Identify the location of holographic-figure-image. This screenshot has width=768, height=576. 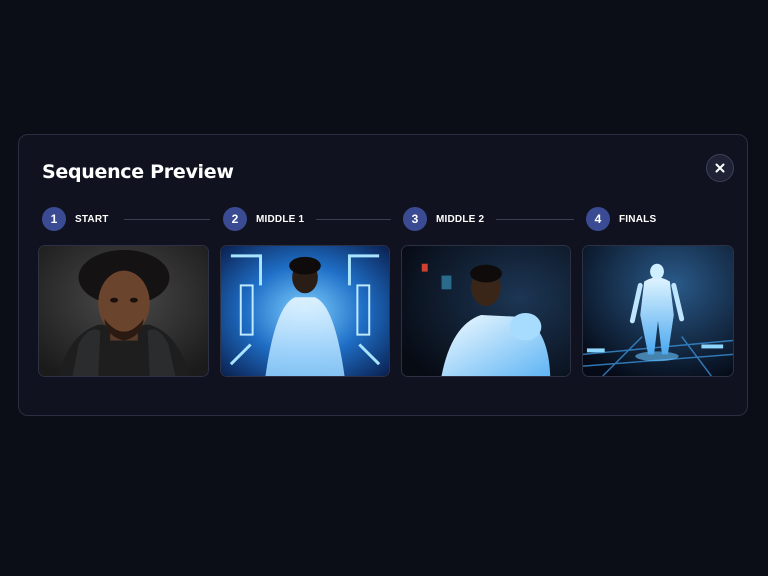
(658, 311).